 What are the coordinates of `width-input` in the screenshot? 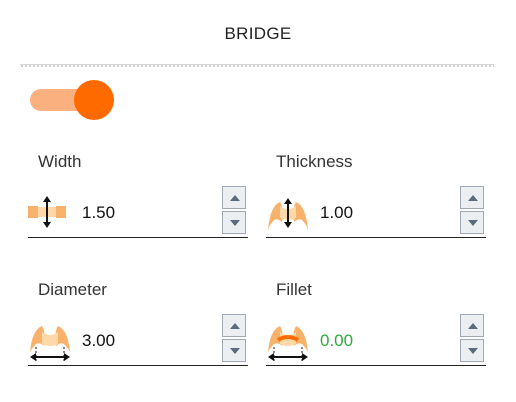 It's located at (142, 213).